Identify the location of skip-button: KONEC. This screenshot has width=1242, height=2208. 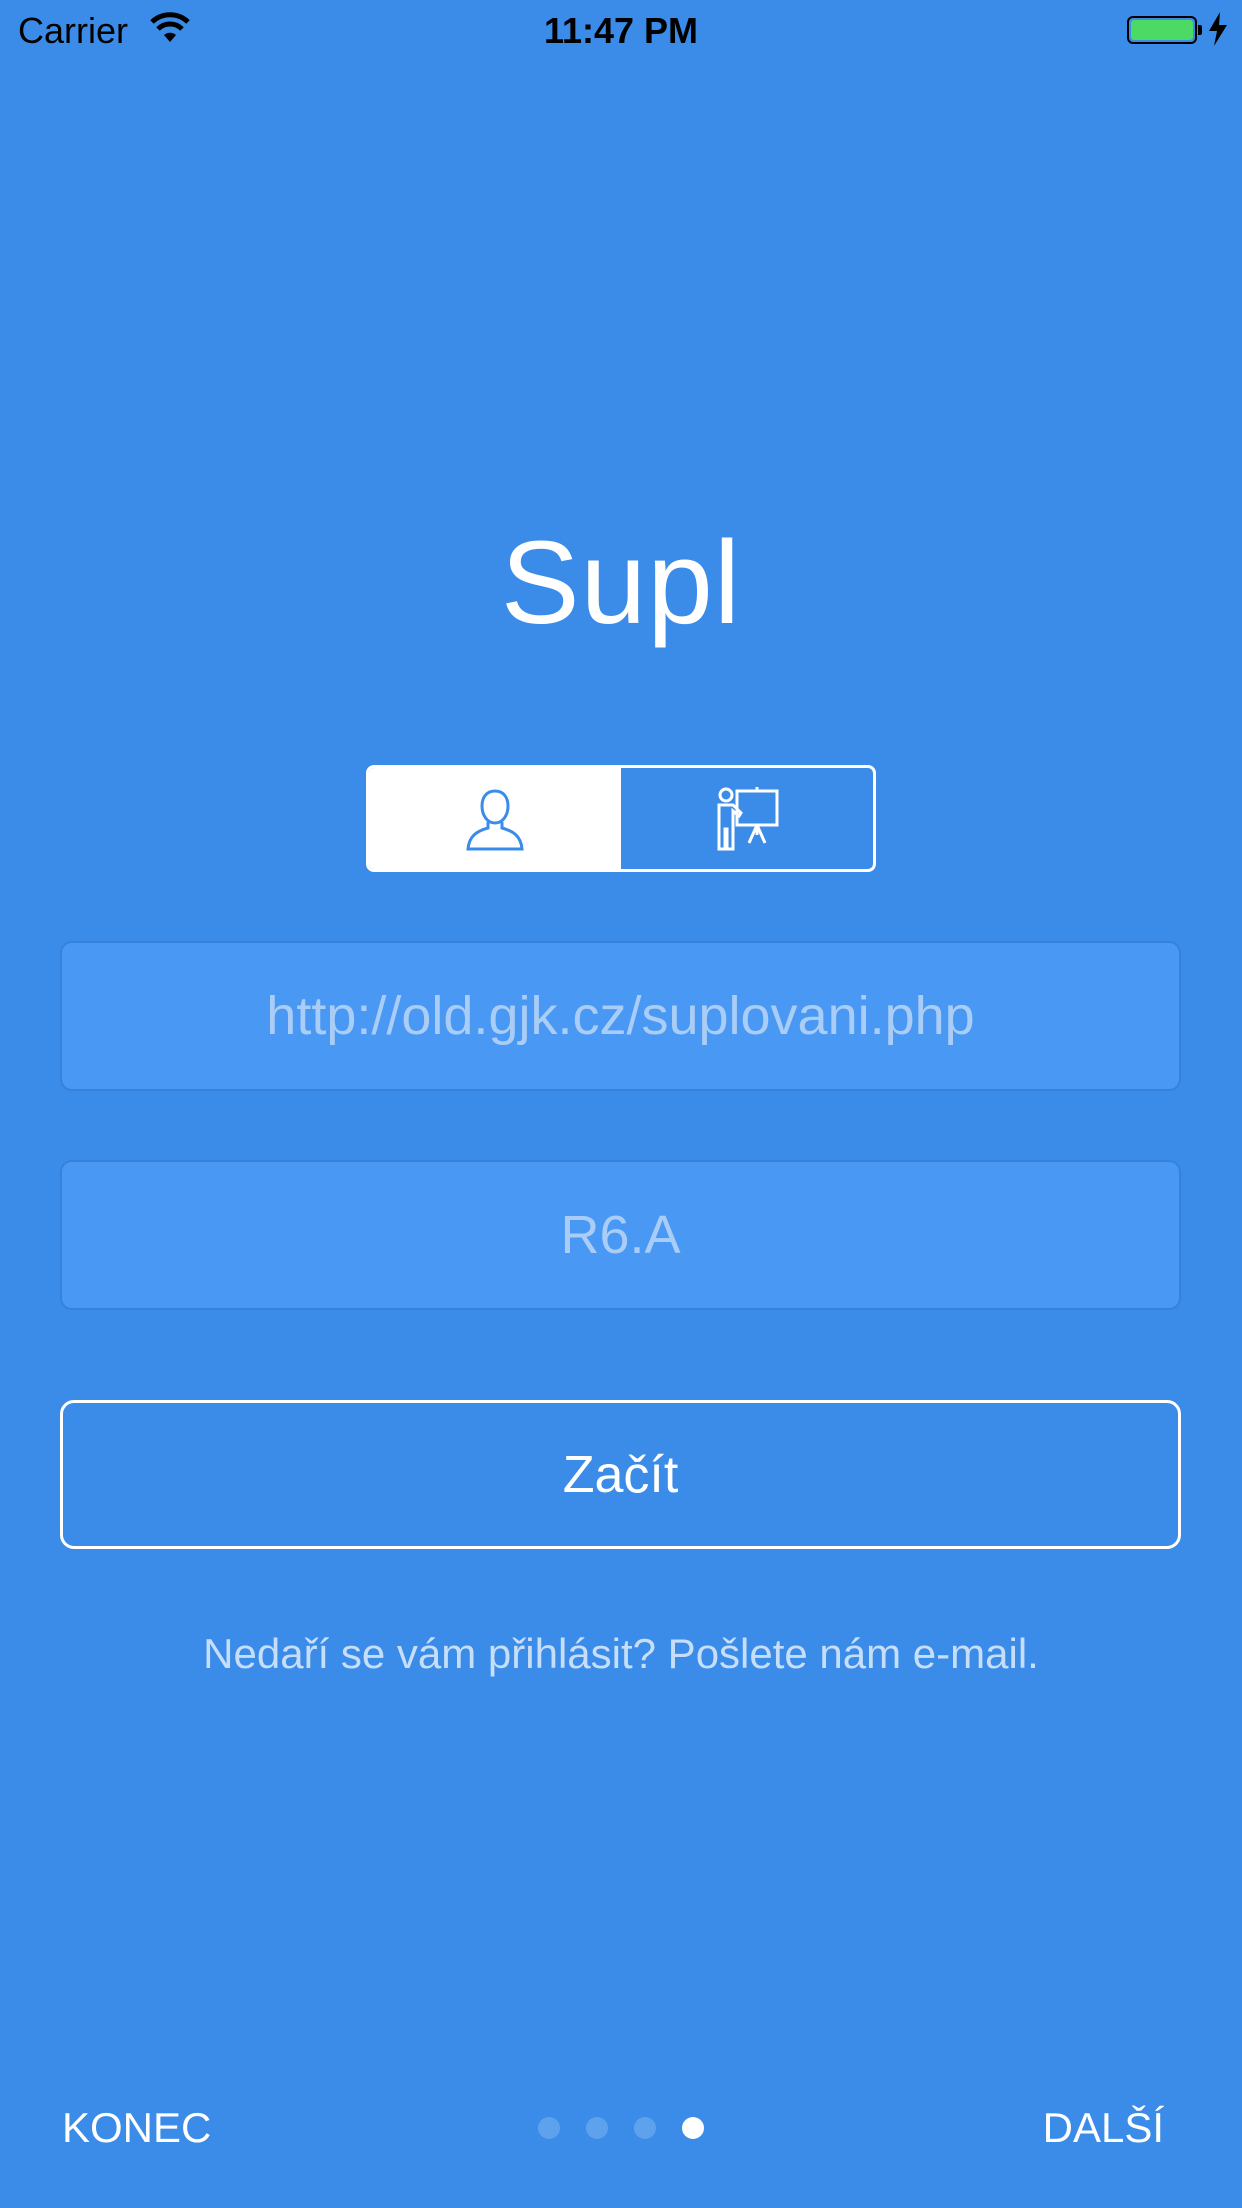
(136, 2128).